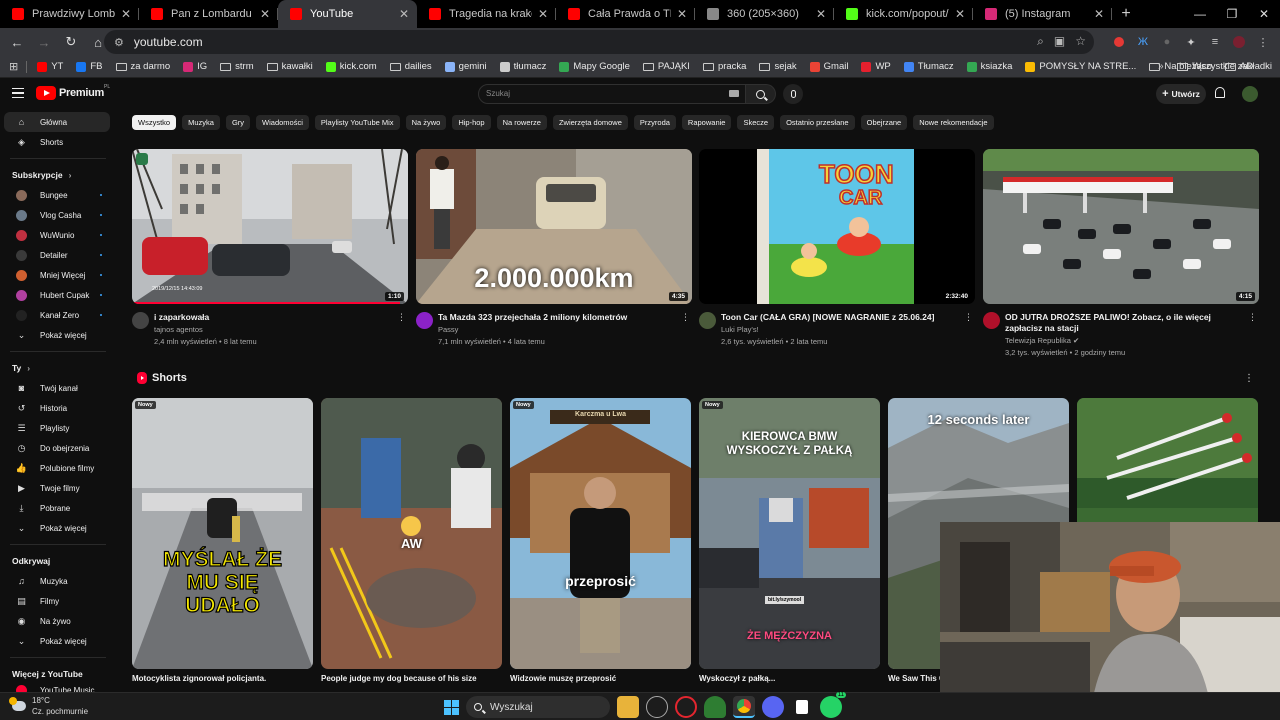 The height and width of the screenshot is (720, 1280). Describe the element at coordinates (1042, 14) in the screenshot. I see `browser-tab: (5) Instagram ✕` at that location.